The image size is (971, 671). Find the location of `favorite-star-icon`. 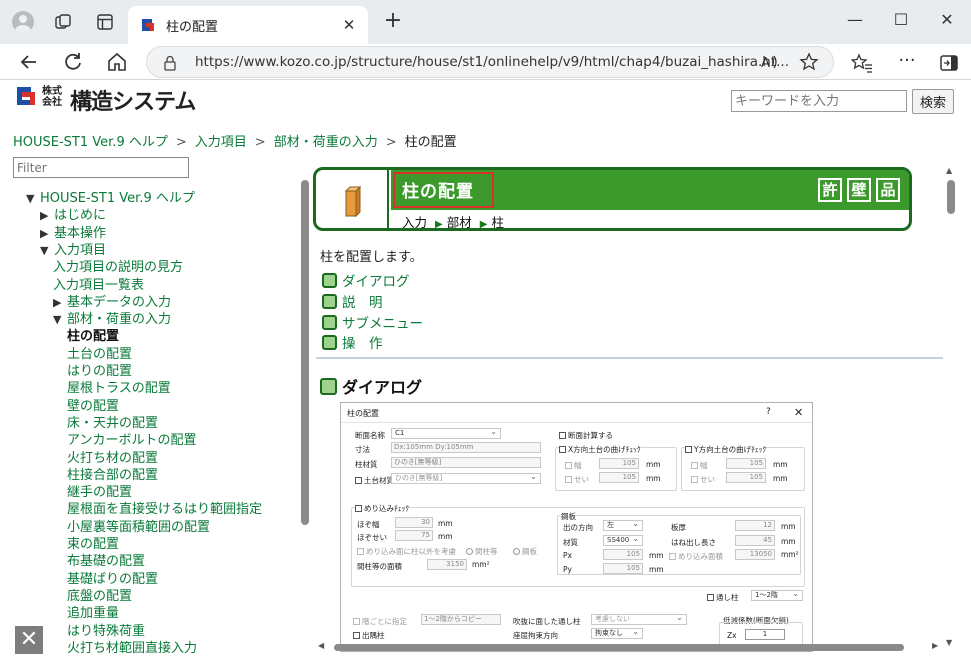

favorite-star-icon is located at coordinates (809, 62).